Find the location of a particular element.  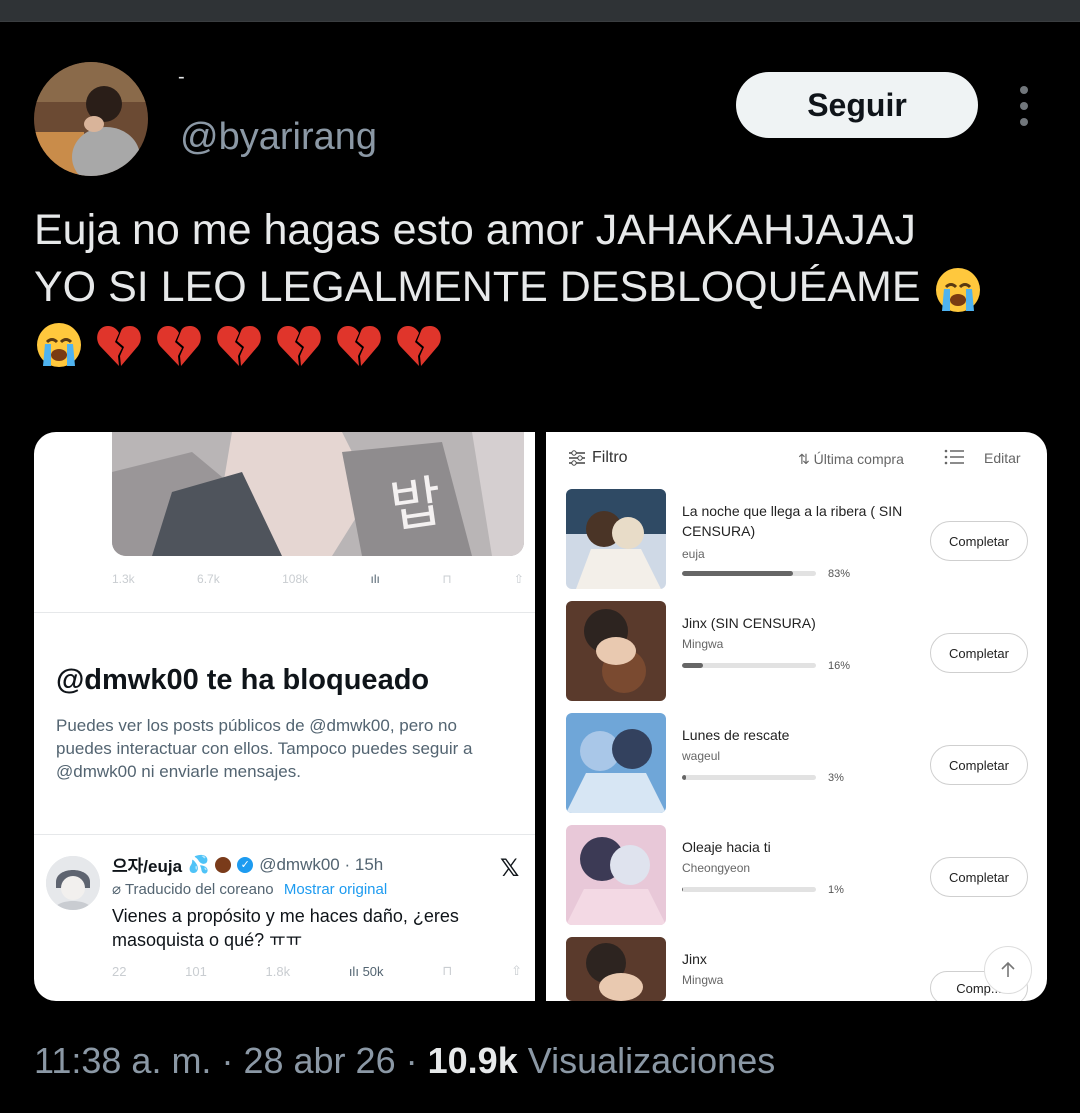

user-handle: @byarirang is located at coordinates (278, 137).